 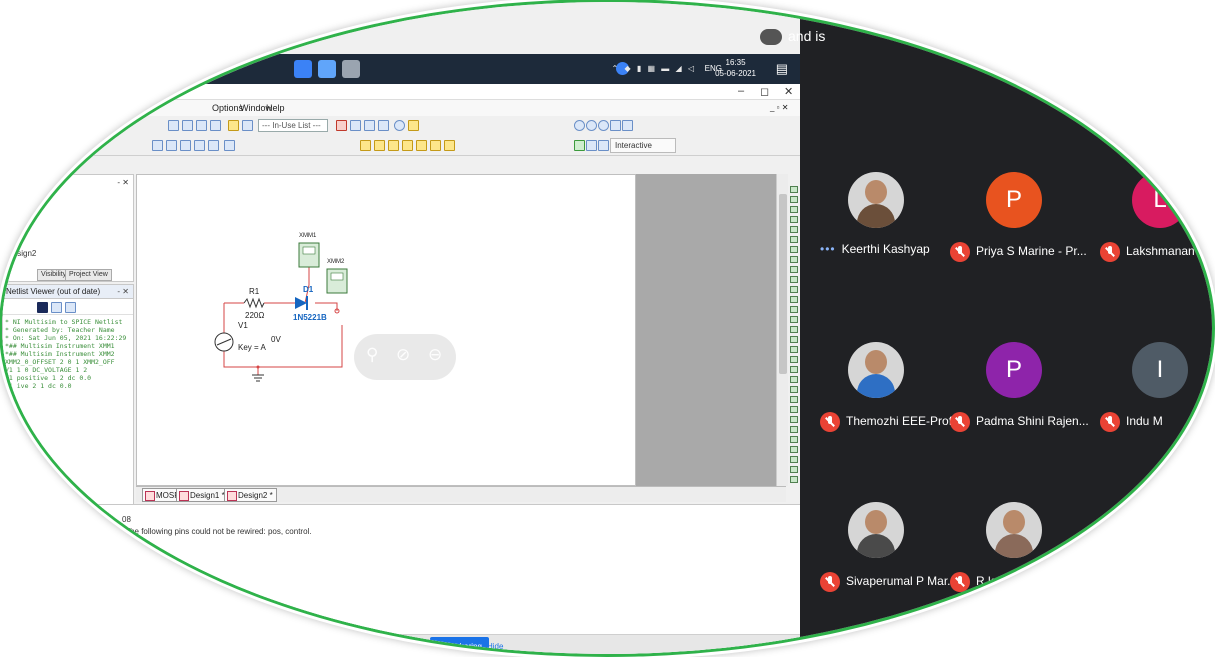 I want to click on canvas-vertical-scrollbar, so click(x=782, y=330).